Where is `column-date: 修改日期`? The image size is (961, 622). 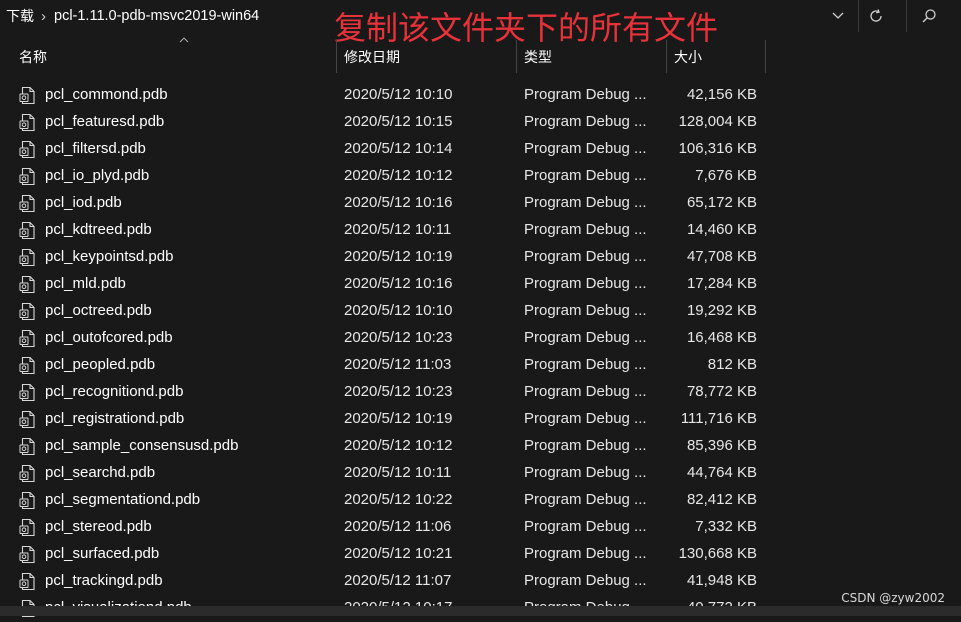
column-date: 修改日期 is located at coordinates (426, 56).